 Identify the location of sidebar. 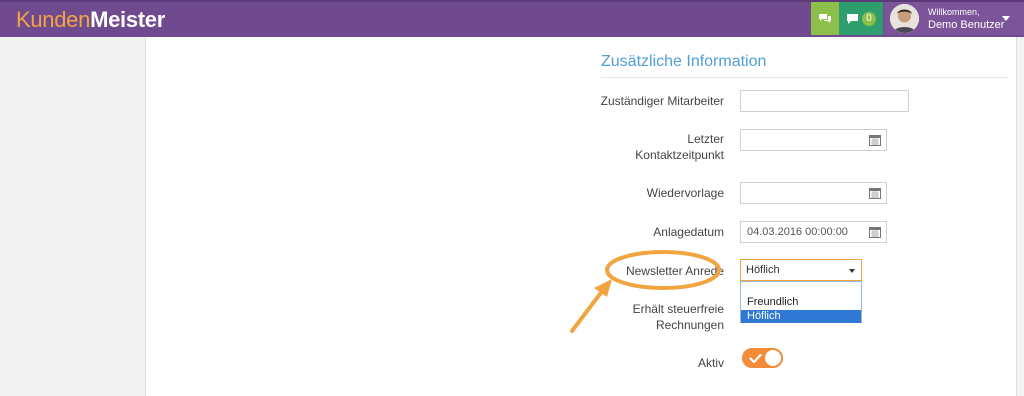
(73, 216).